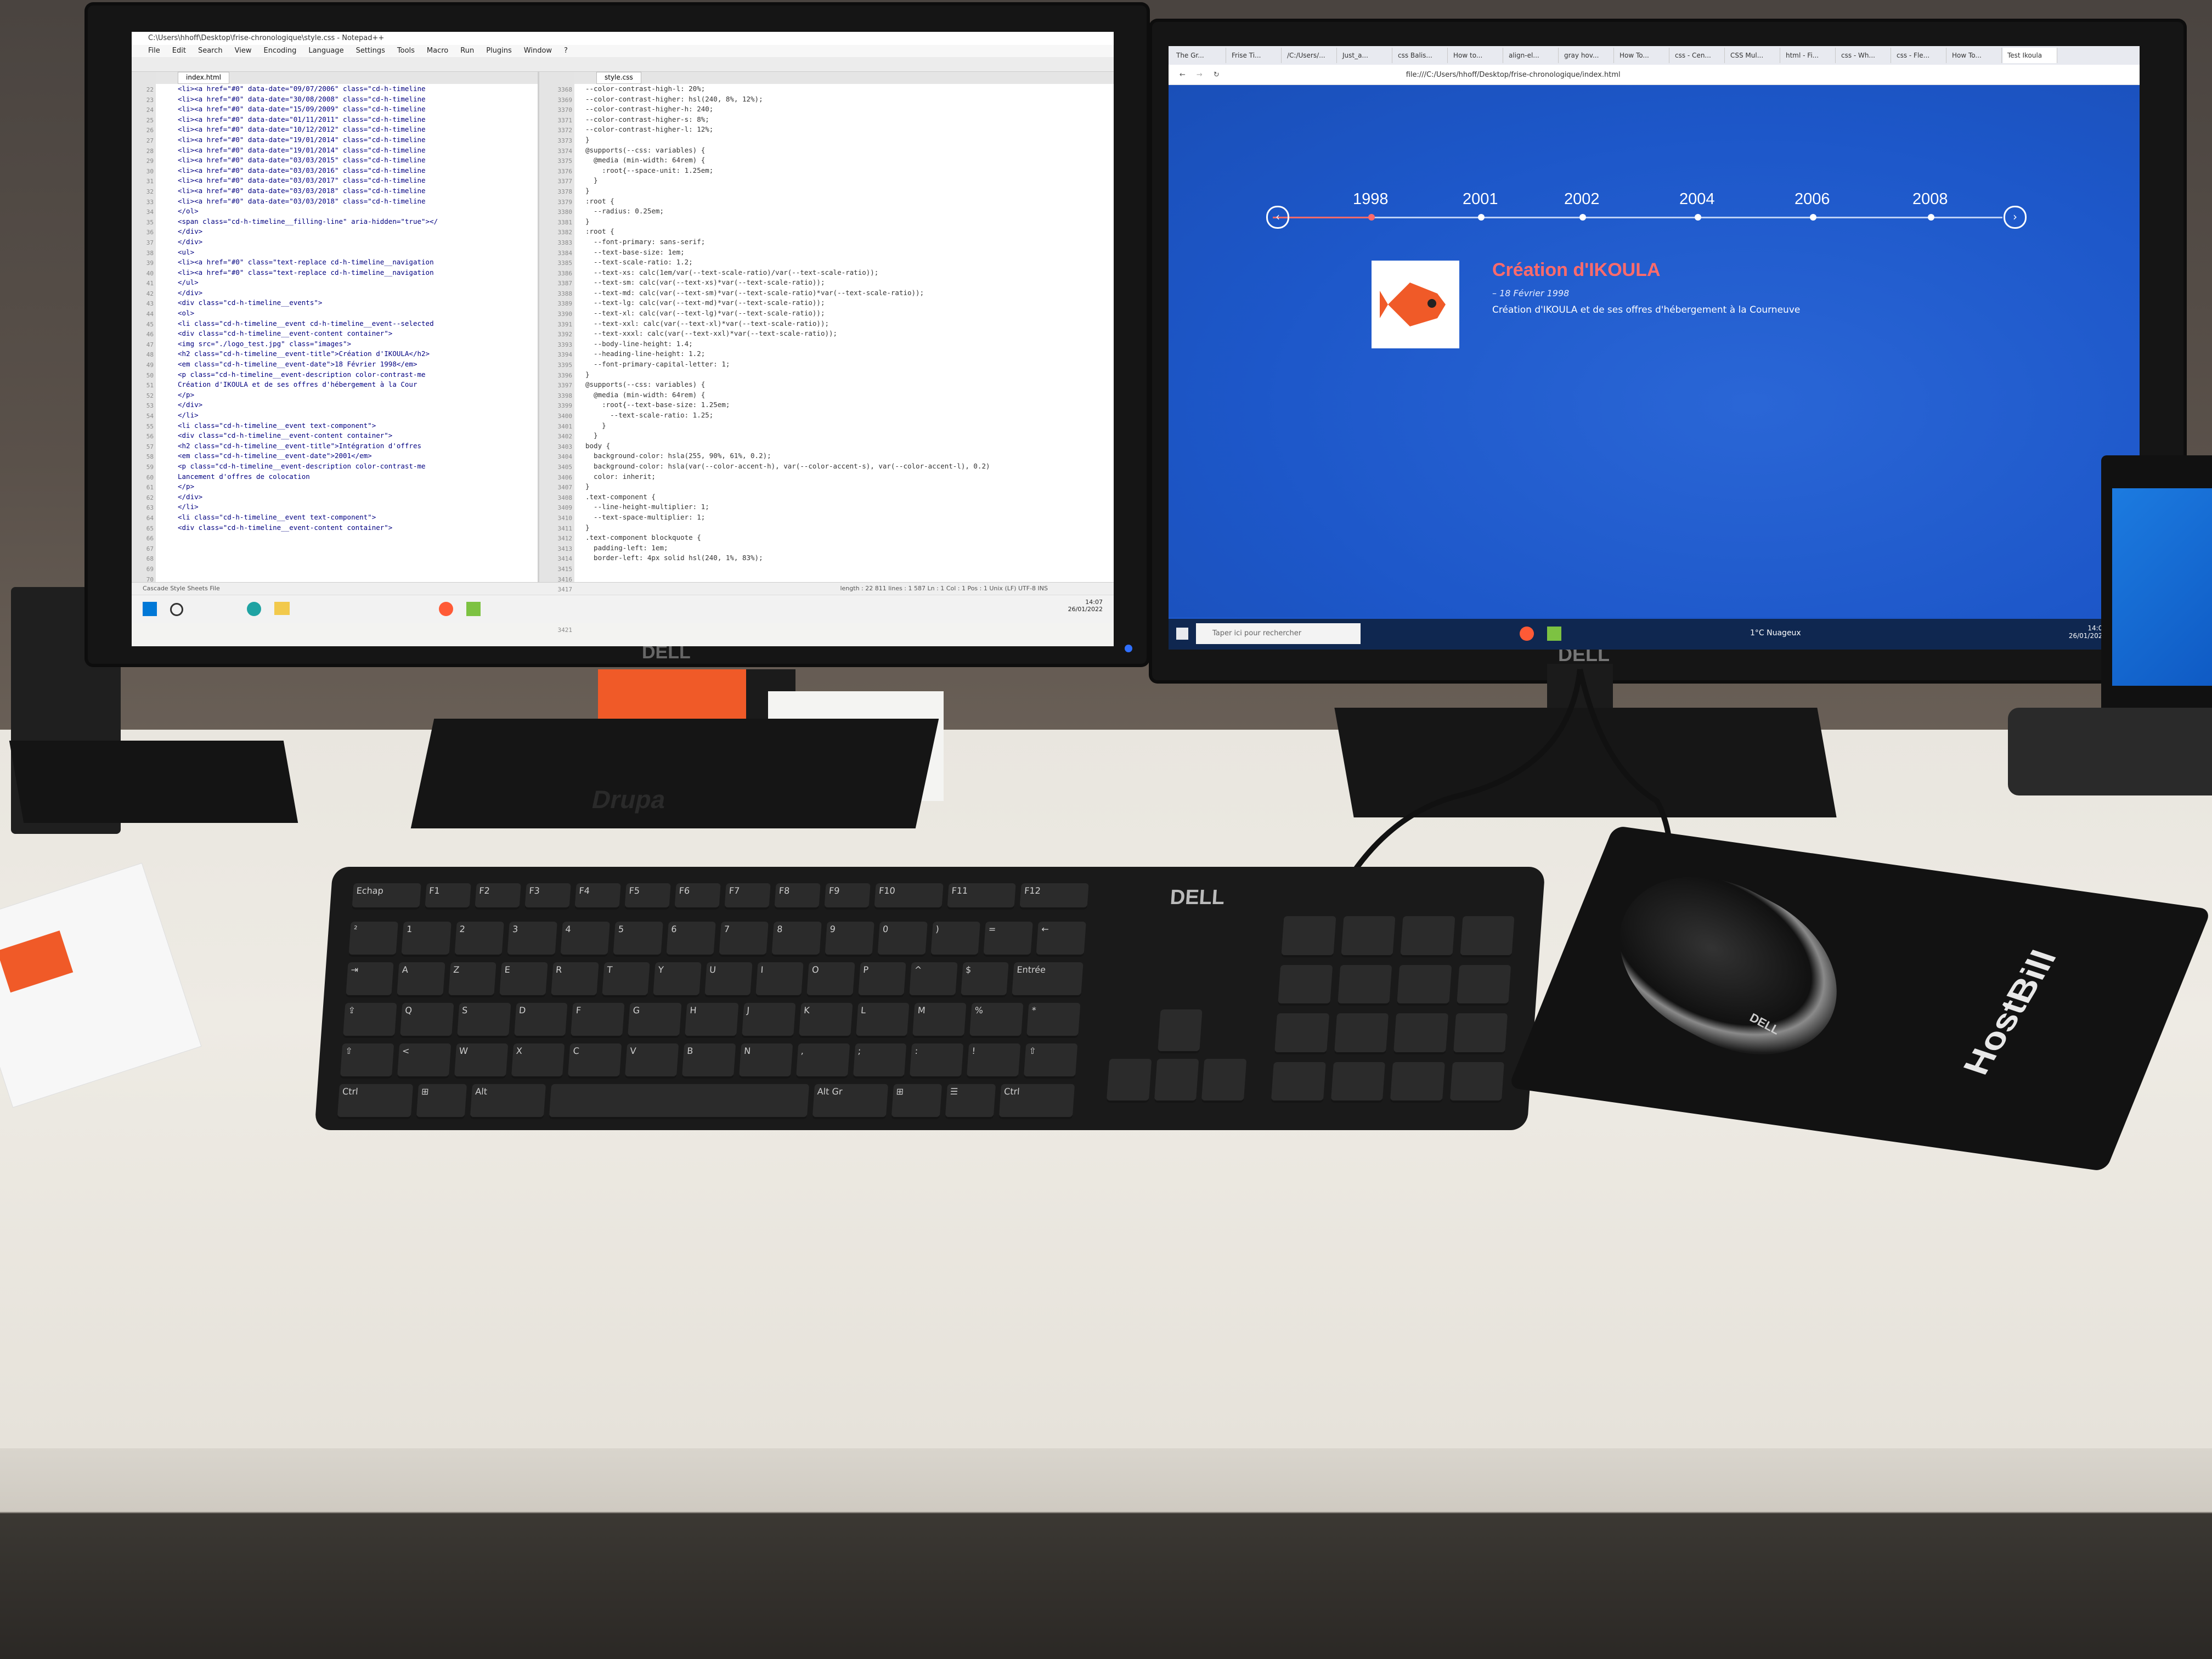  What do you see at coordinates (982, 897) in the screenshot?
I see `key: F11` at bounding box center [982, 897].